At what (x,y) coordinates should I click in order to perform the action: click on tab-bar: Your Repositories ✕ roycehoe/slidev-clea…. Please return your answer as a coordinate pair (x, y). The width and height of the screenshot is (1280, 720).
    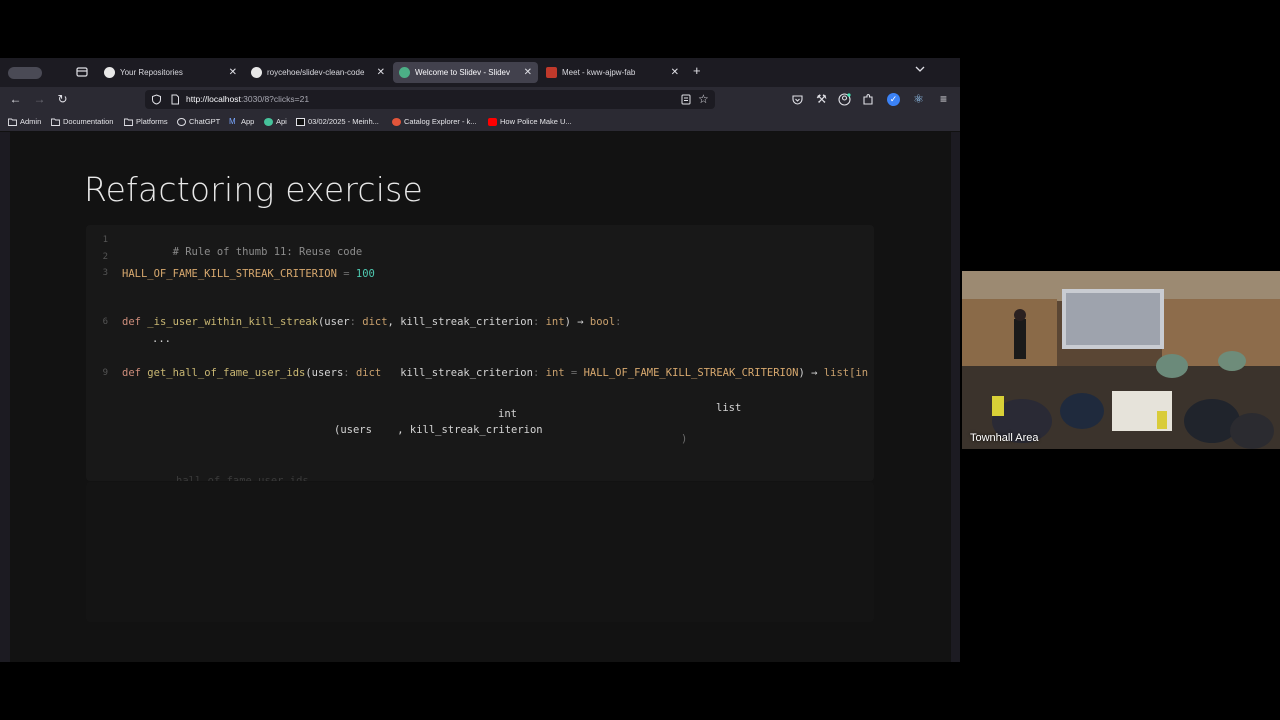
    Looking at the image, I should click on (480, 72).